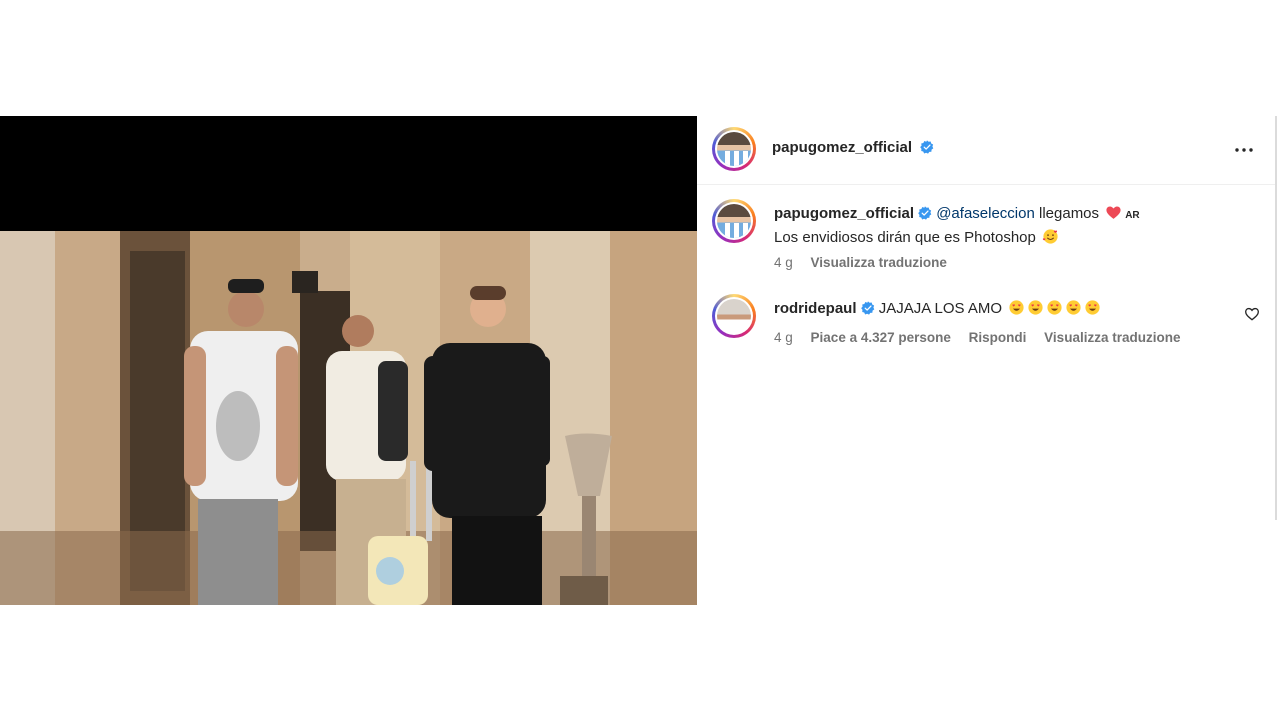 This screenshot has width=1280, height=720. Describe the element at coordinates (879, 262) in the screenshot. I see `caption-translate-link: Visualizza traduzione` at that location.